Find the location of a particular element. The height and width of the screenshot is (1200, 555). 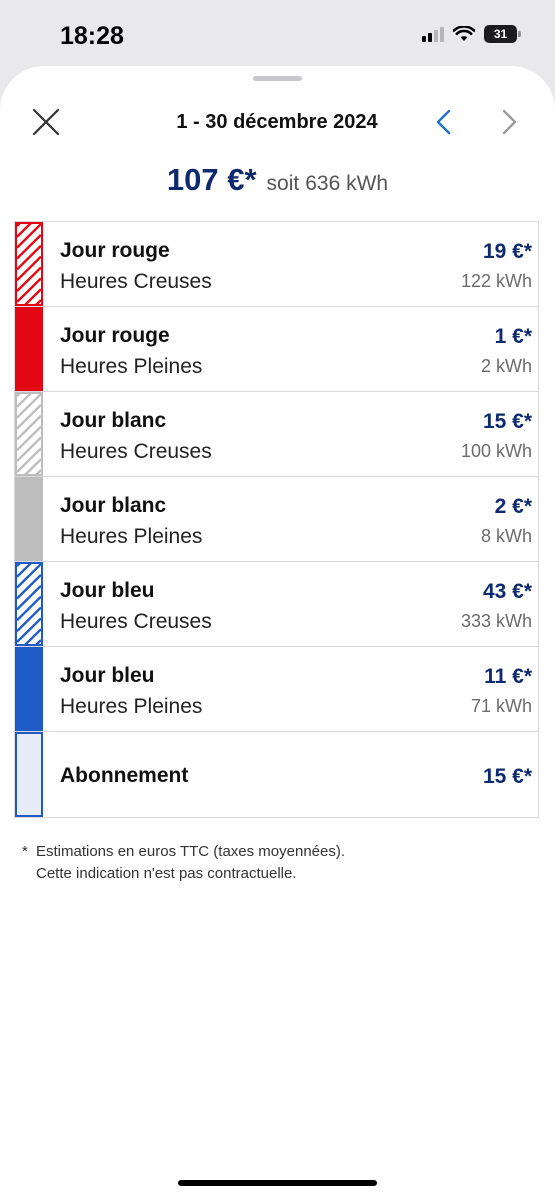

chevron-left-icon is located at coordinates (443, 122).